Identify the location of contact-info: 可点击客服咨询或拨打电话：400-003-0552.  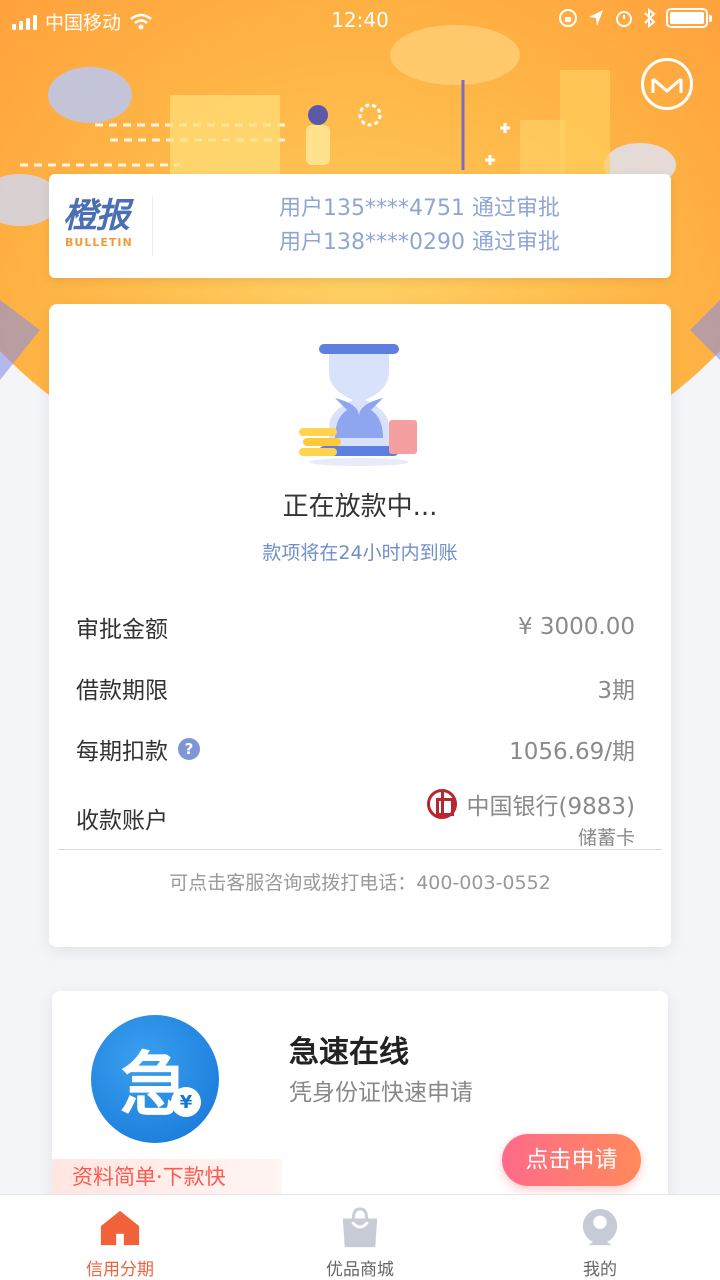
(360, 881).